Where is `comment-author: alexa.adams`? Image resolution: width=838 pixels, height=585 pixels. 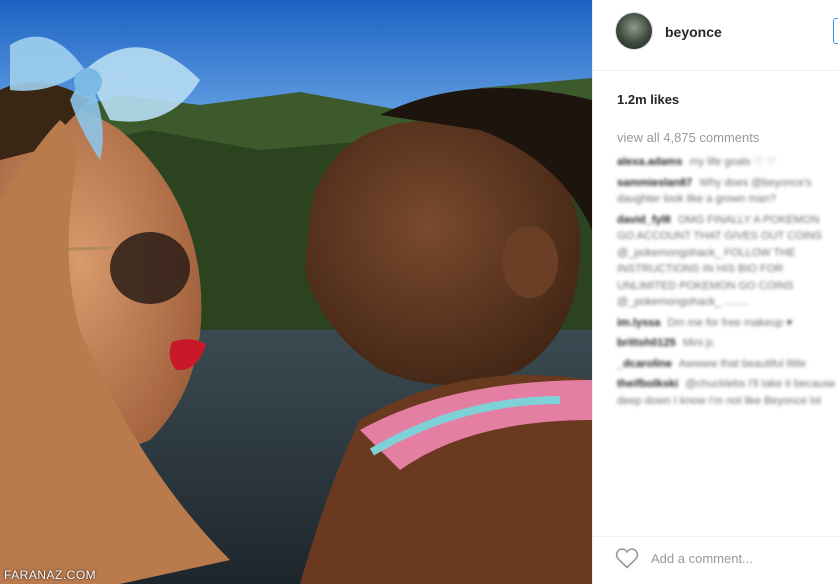 comment-author: alexa.adams is located at coordinates (649, 162).